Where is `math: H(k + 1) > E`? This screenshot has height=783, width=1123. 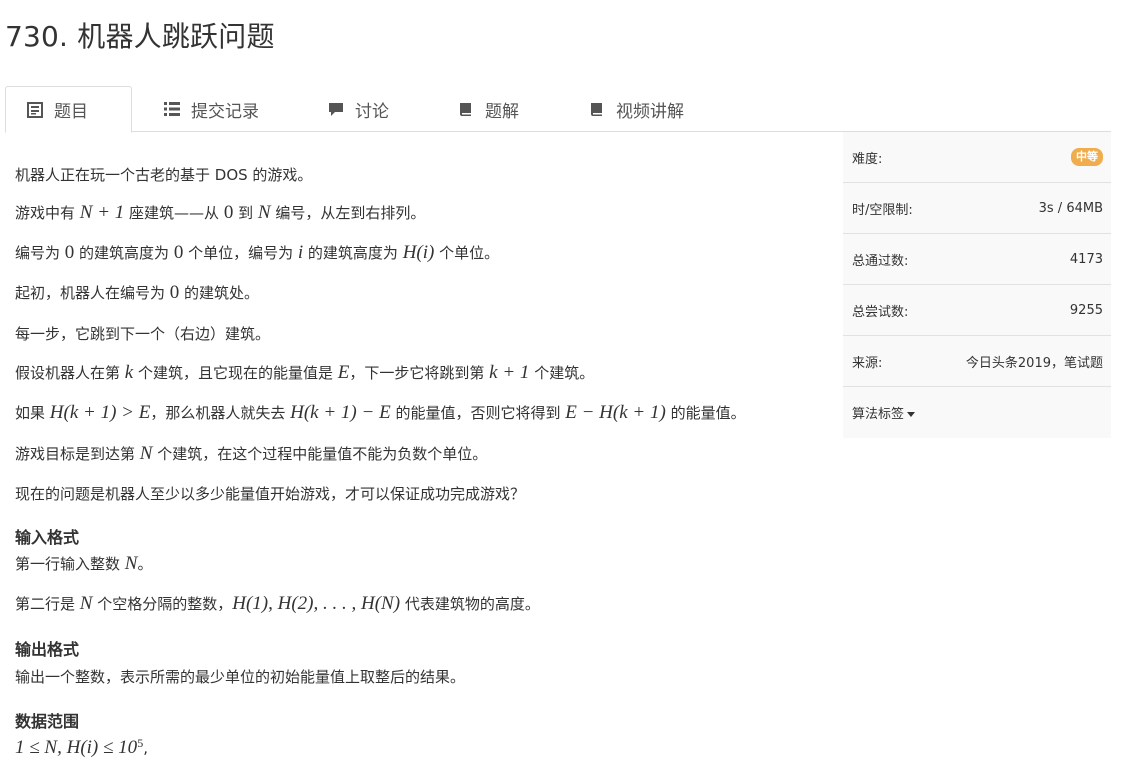
math: H(k + 1) > E is located at coordinates (100, 412).